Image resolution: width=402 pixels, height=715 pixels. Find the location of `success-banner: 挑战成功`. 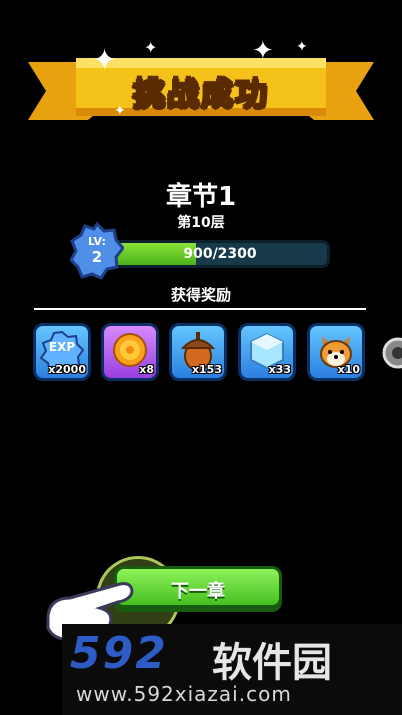

success-banner: 挑战成功 is located at coordinates (201, 89).